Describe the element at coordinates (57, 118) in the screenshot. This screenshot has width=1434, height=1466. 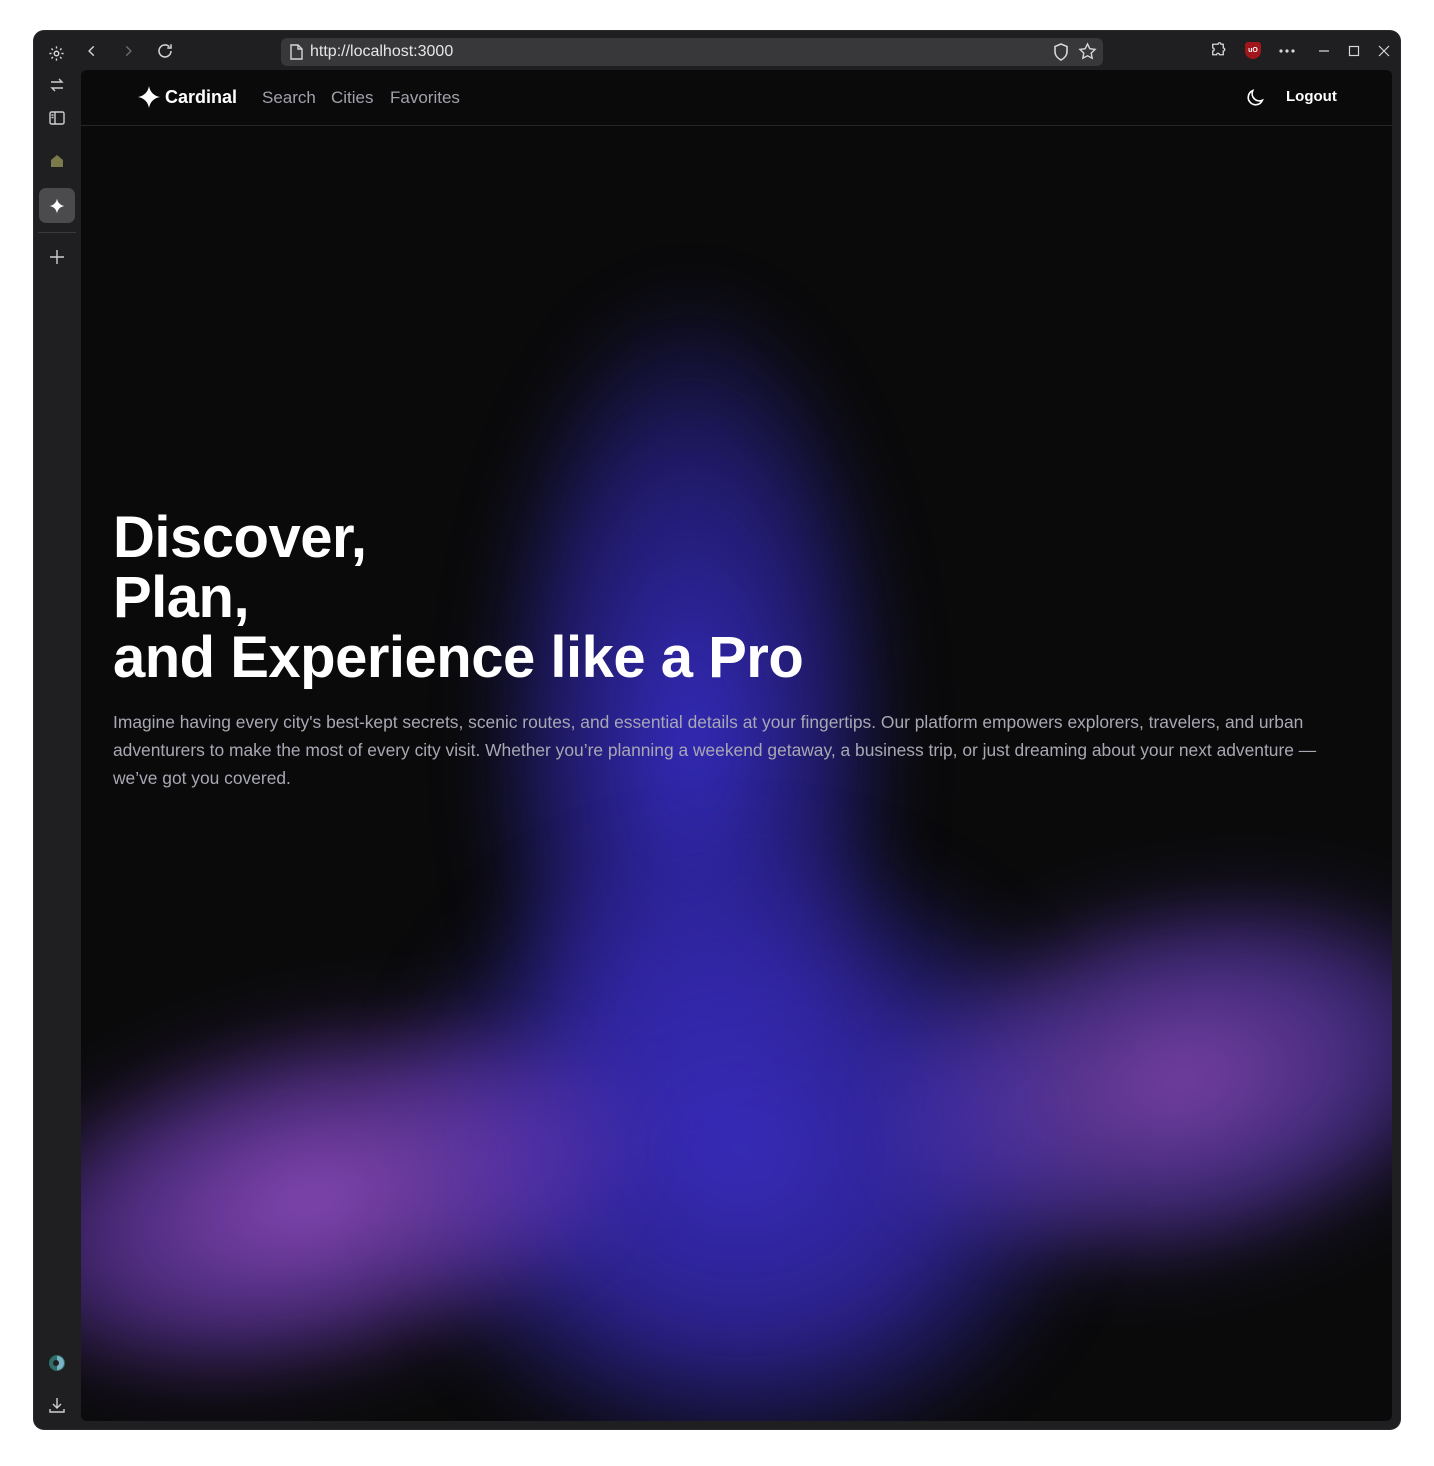
I see `sidebar-toggle-icon` at that location.